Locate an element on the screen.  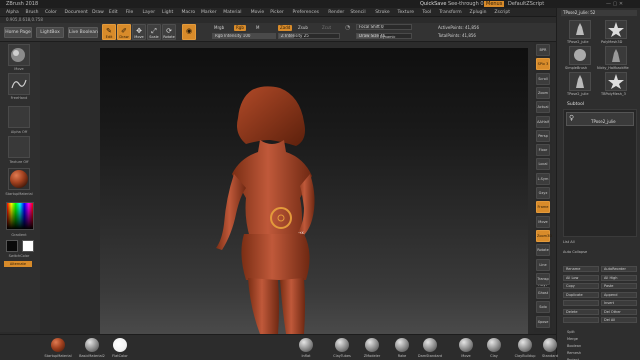
rgb-intensity-slider: Rgb Intensity 100 is located at coordinates (244, 36).